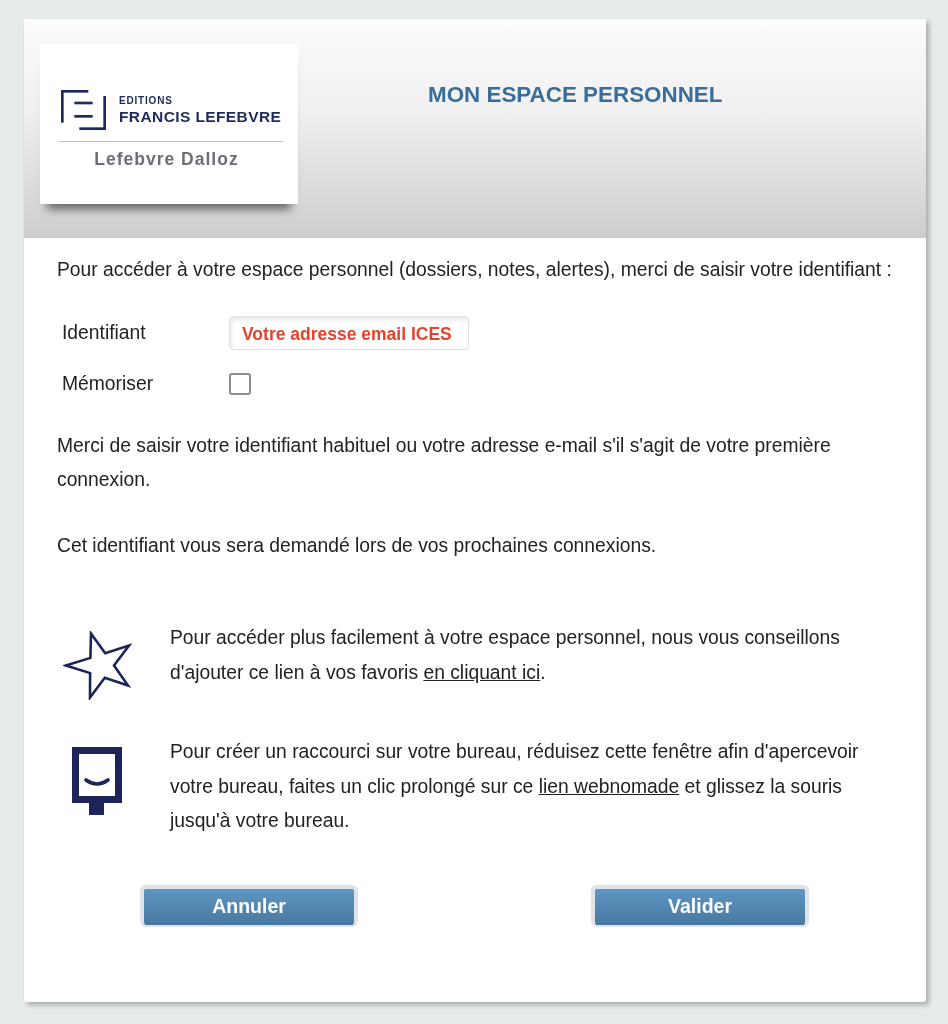 The width and height of the screenshot is (948, 1024). Describe the element at coordinates (575, 95) in the screenshot. I see `page-title: MON ESPACE PERSONNEL` at that location.